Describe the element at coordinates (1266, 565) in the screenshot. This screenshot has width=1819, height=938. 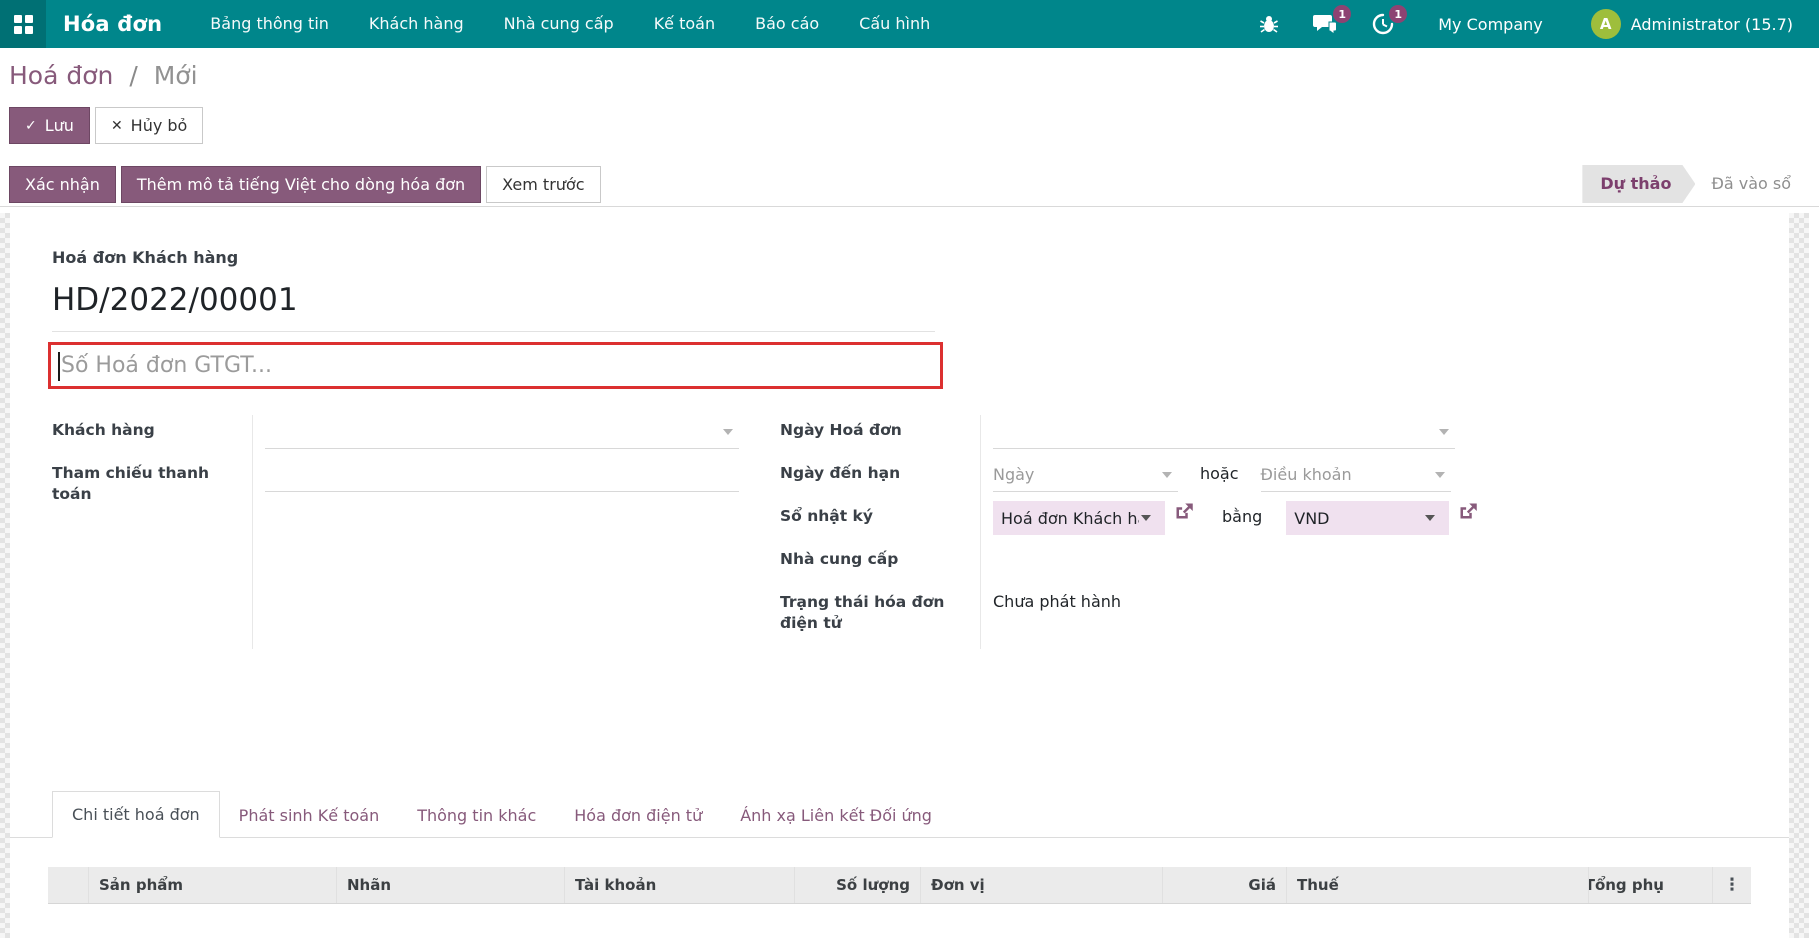
I see `supplier-field` at that location.